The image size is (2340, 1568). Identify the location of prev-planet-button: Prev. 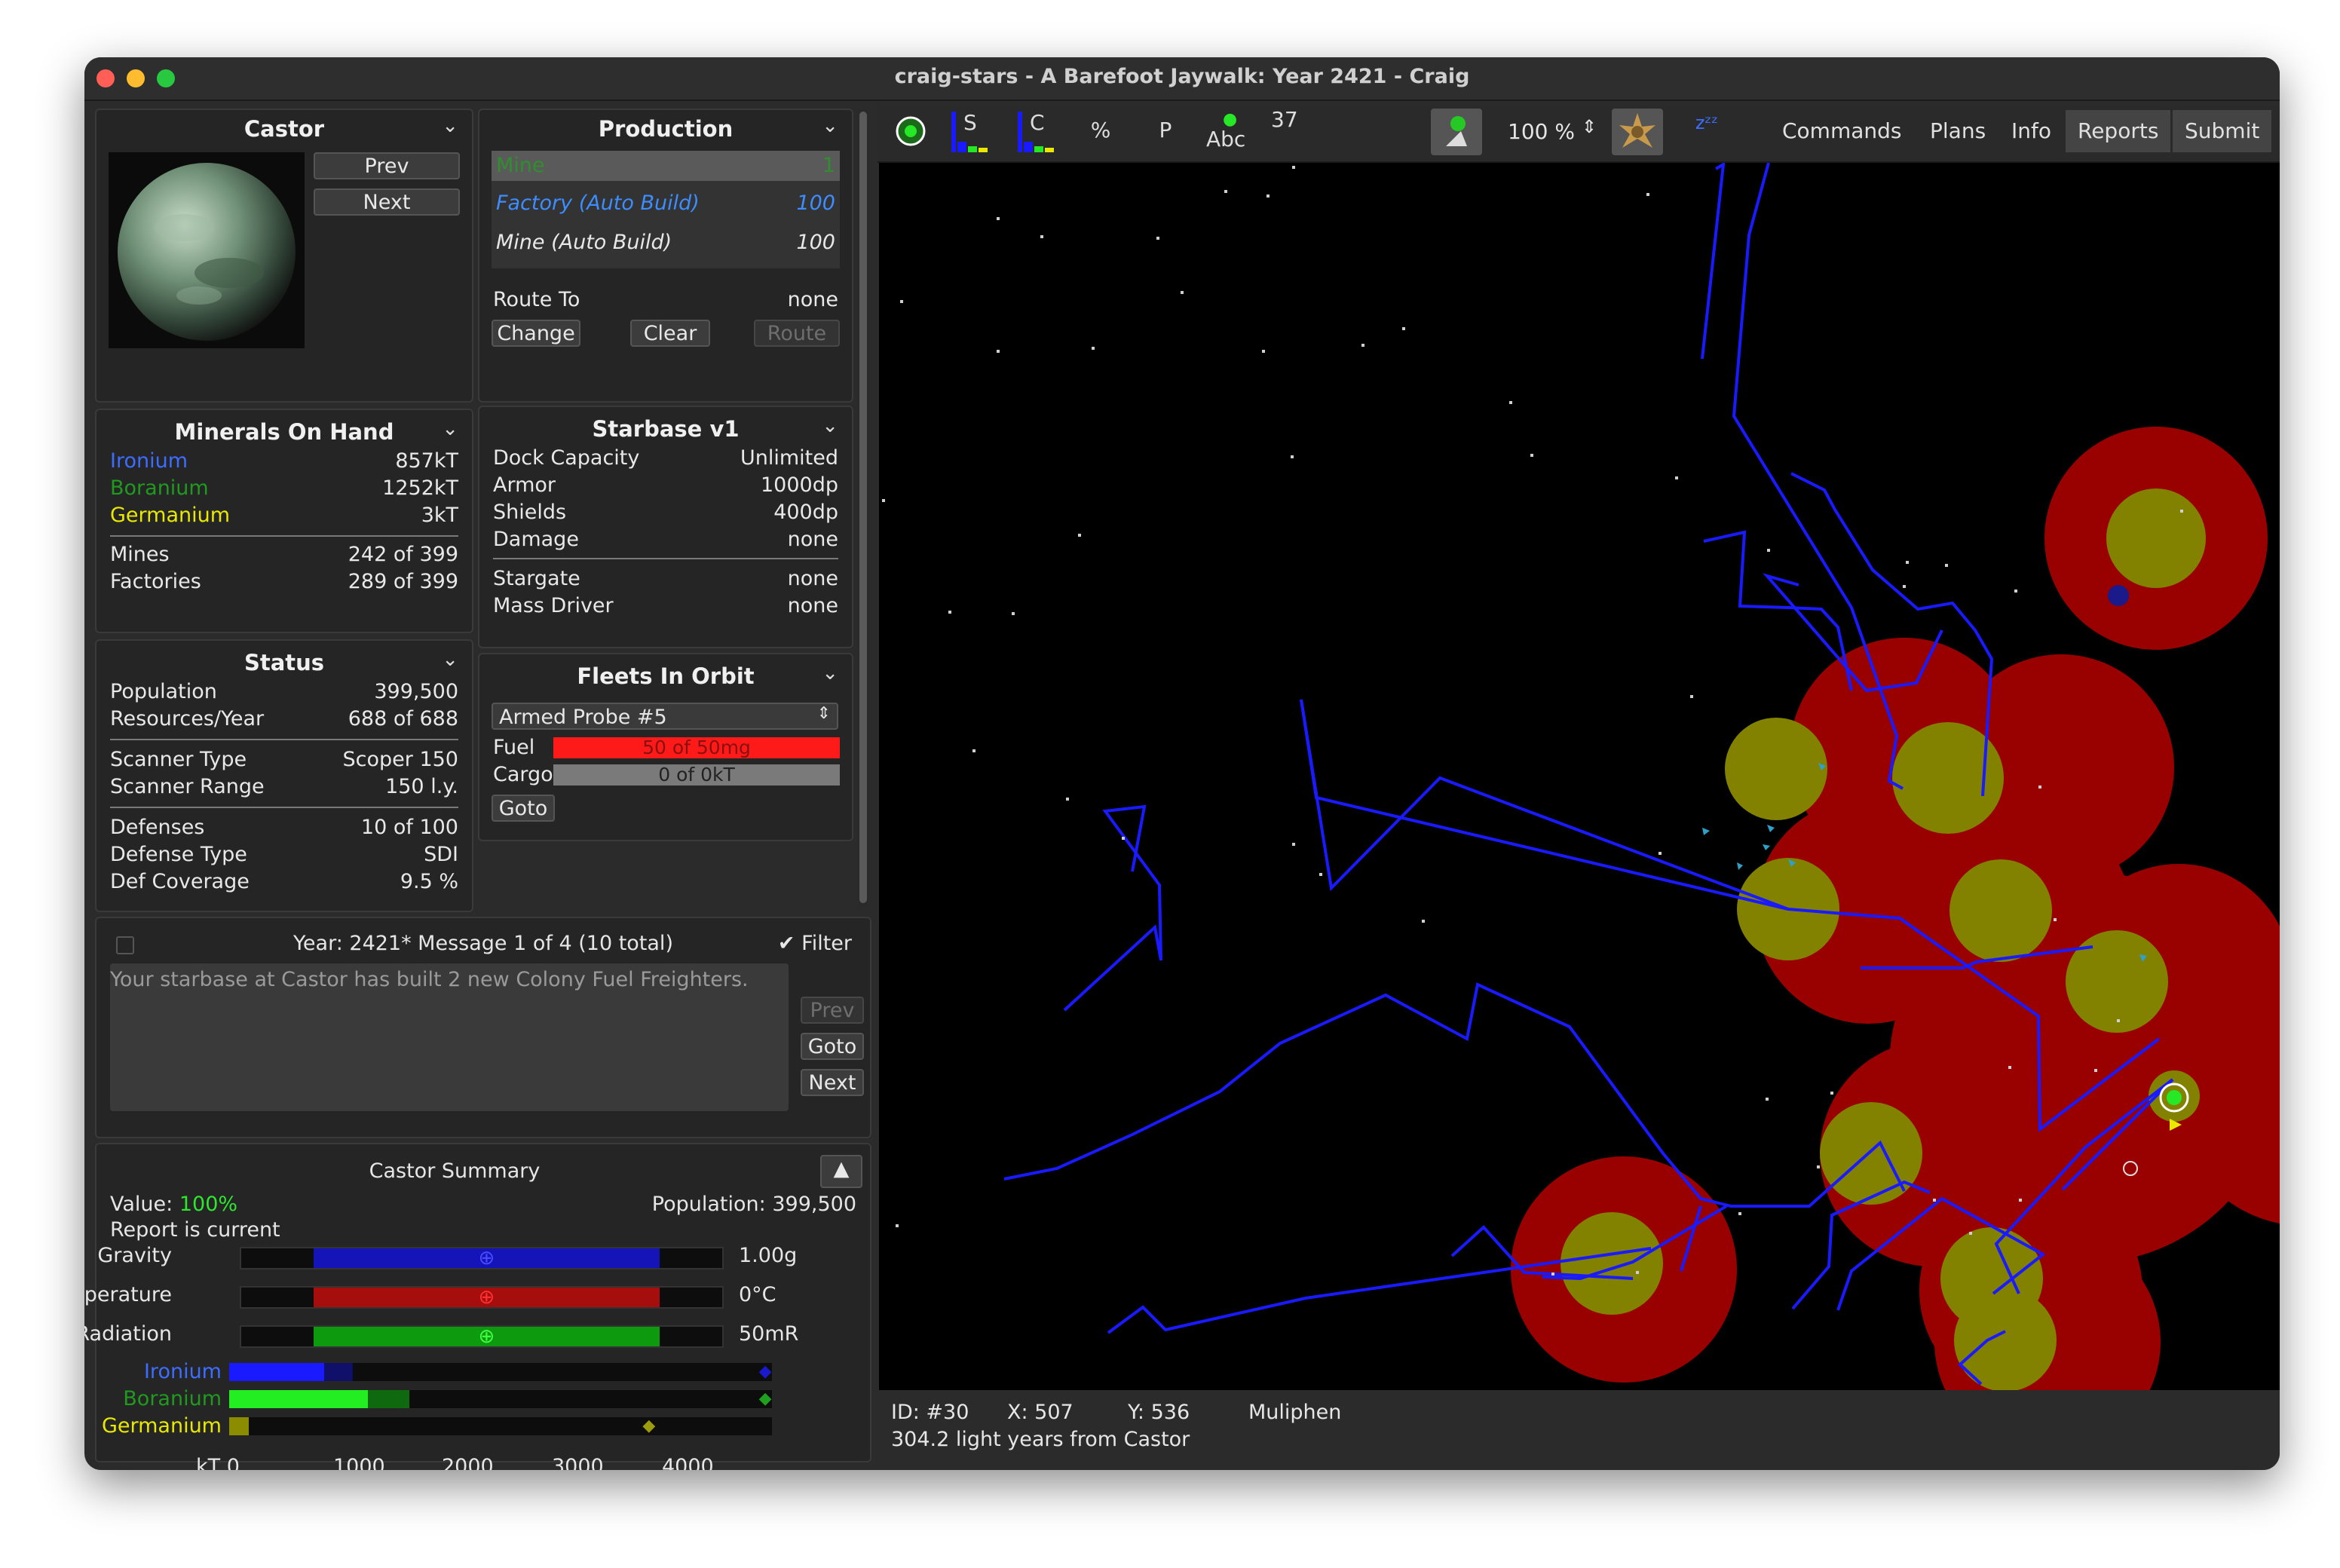
(387, 165).